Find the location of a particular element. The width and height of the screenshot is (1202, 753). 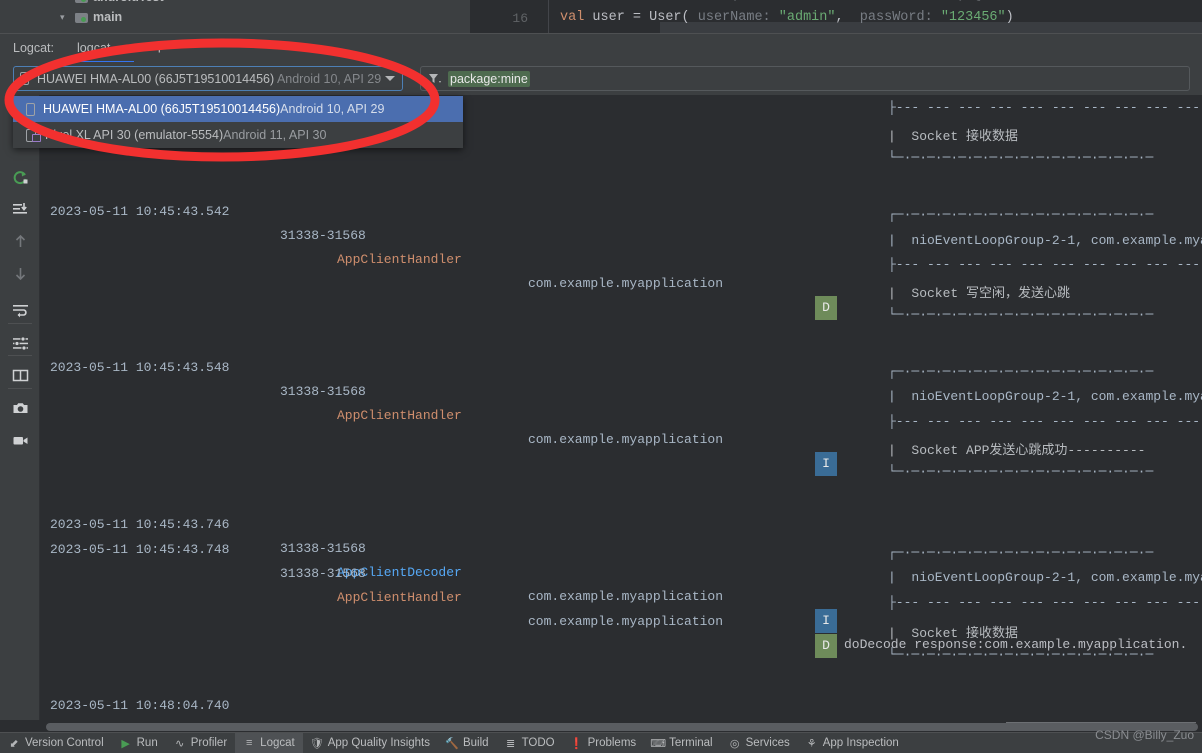

paren-close: ) is located at coordinates (1009, 17).